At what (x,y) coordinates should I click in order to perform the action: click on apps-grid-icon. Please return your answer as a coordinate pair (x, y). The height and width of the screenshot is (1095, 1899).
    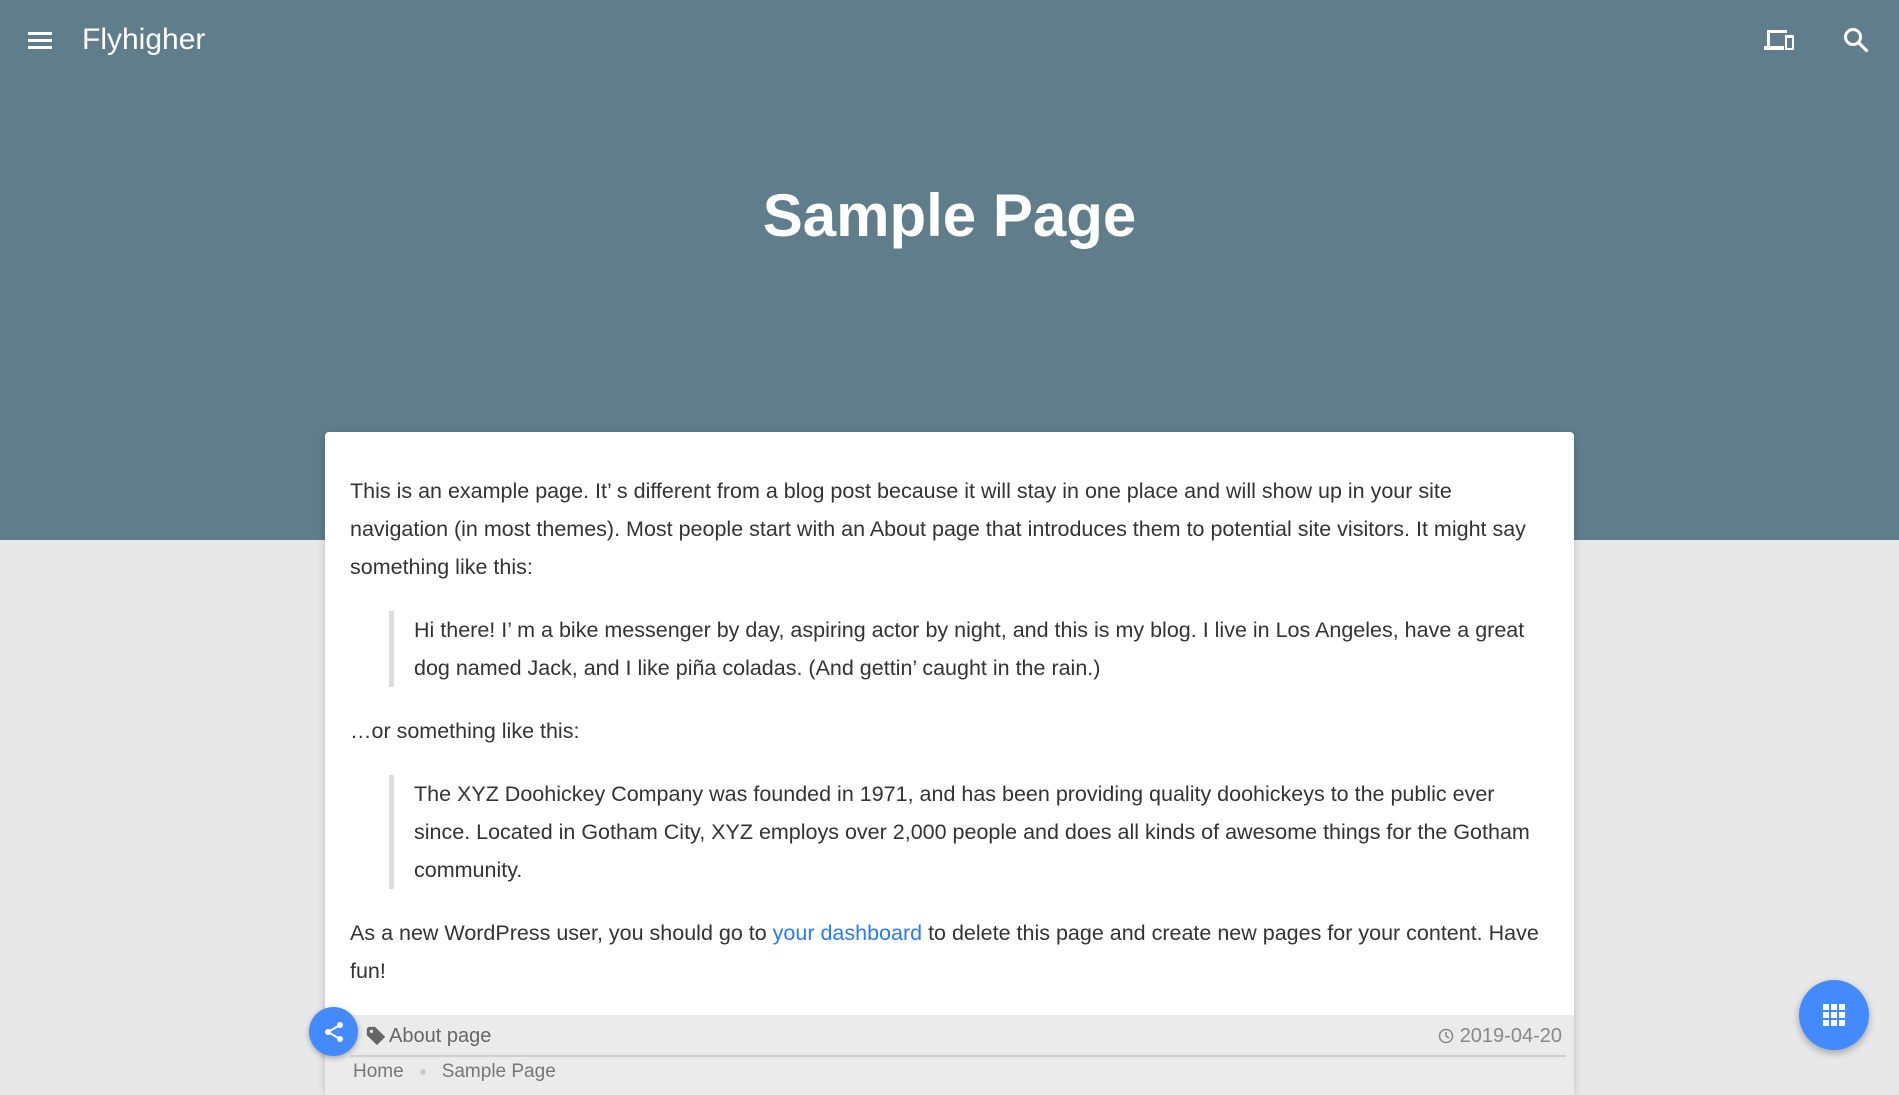
    Looking at the image, I should click on (1834, 1015).